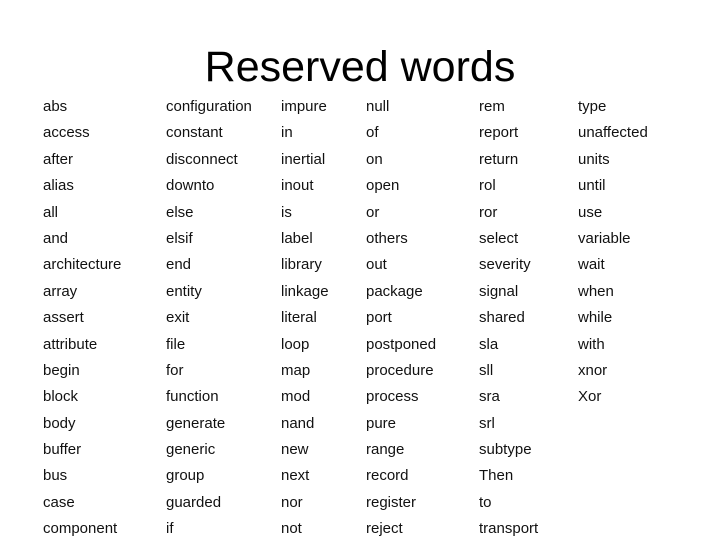 The height and width of the screenshot is (543, 720). Describe the element at coordinates (61, 397) in the screenshot. I see `reserved-word-cell: block` at that location.